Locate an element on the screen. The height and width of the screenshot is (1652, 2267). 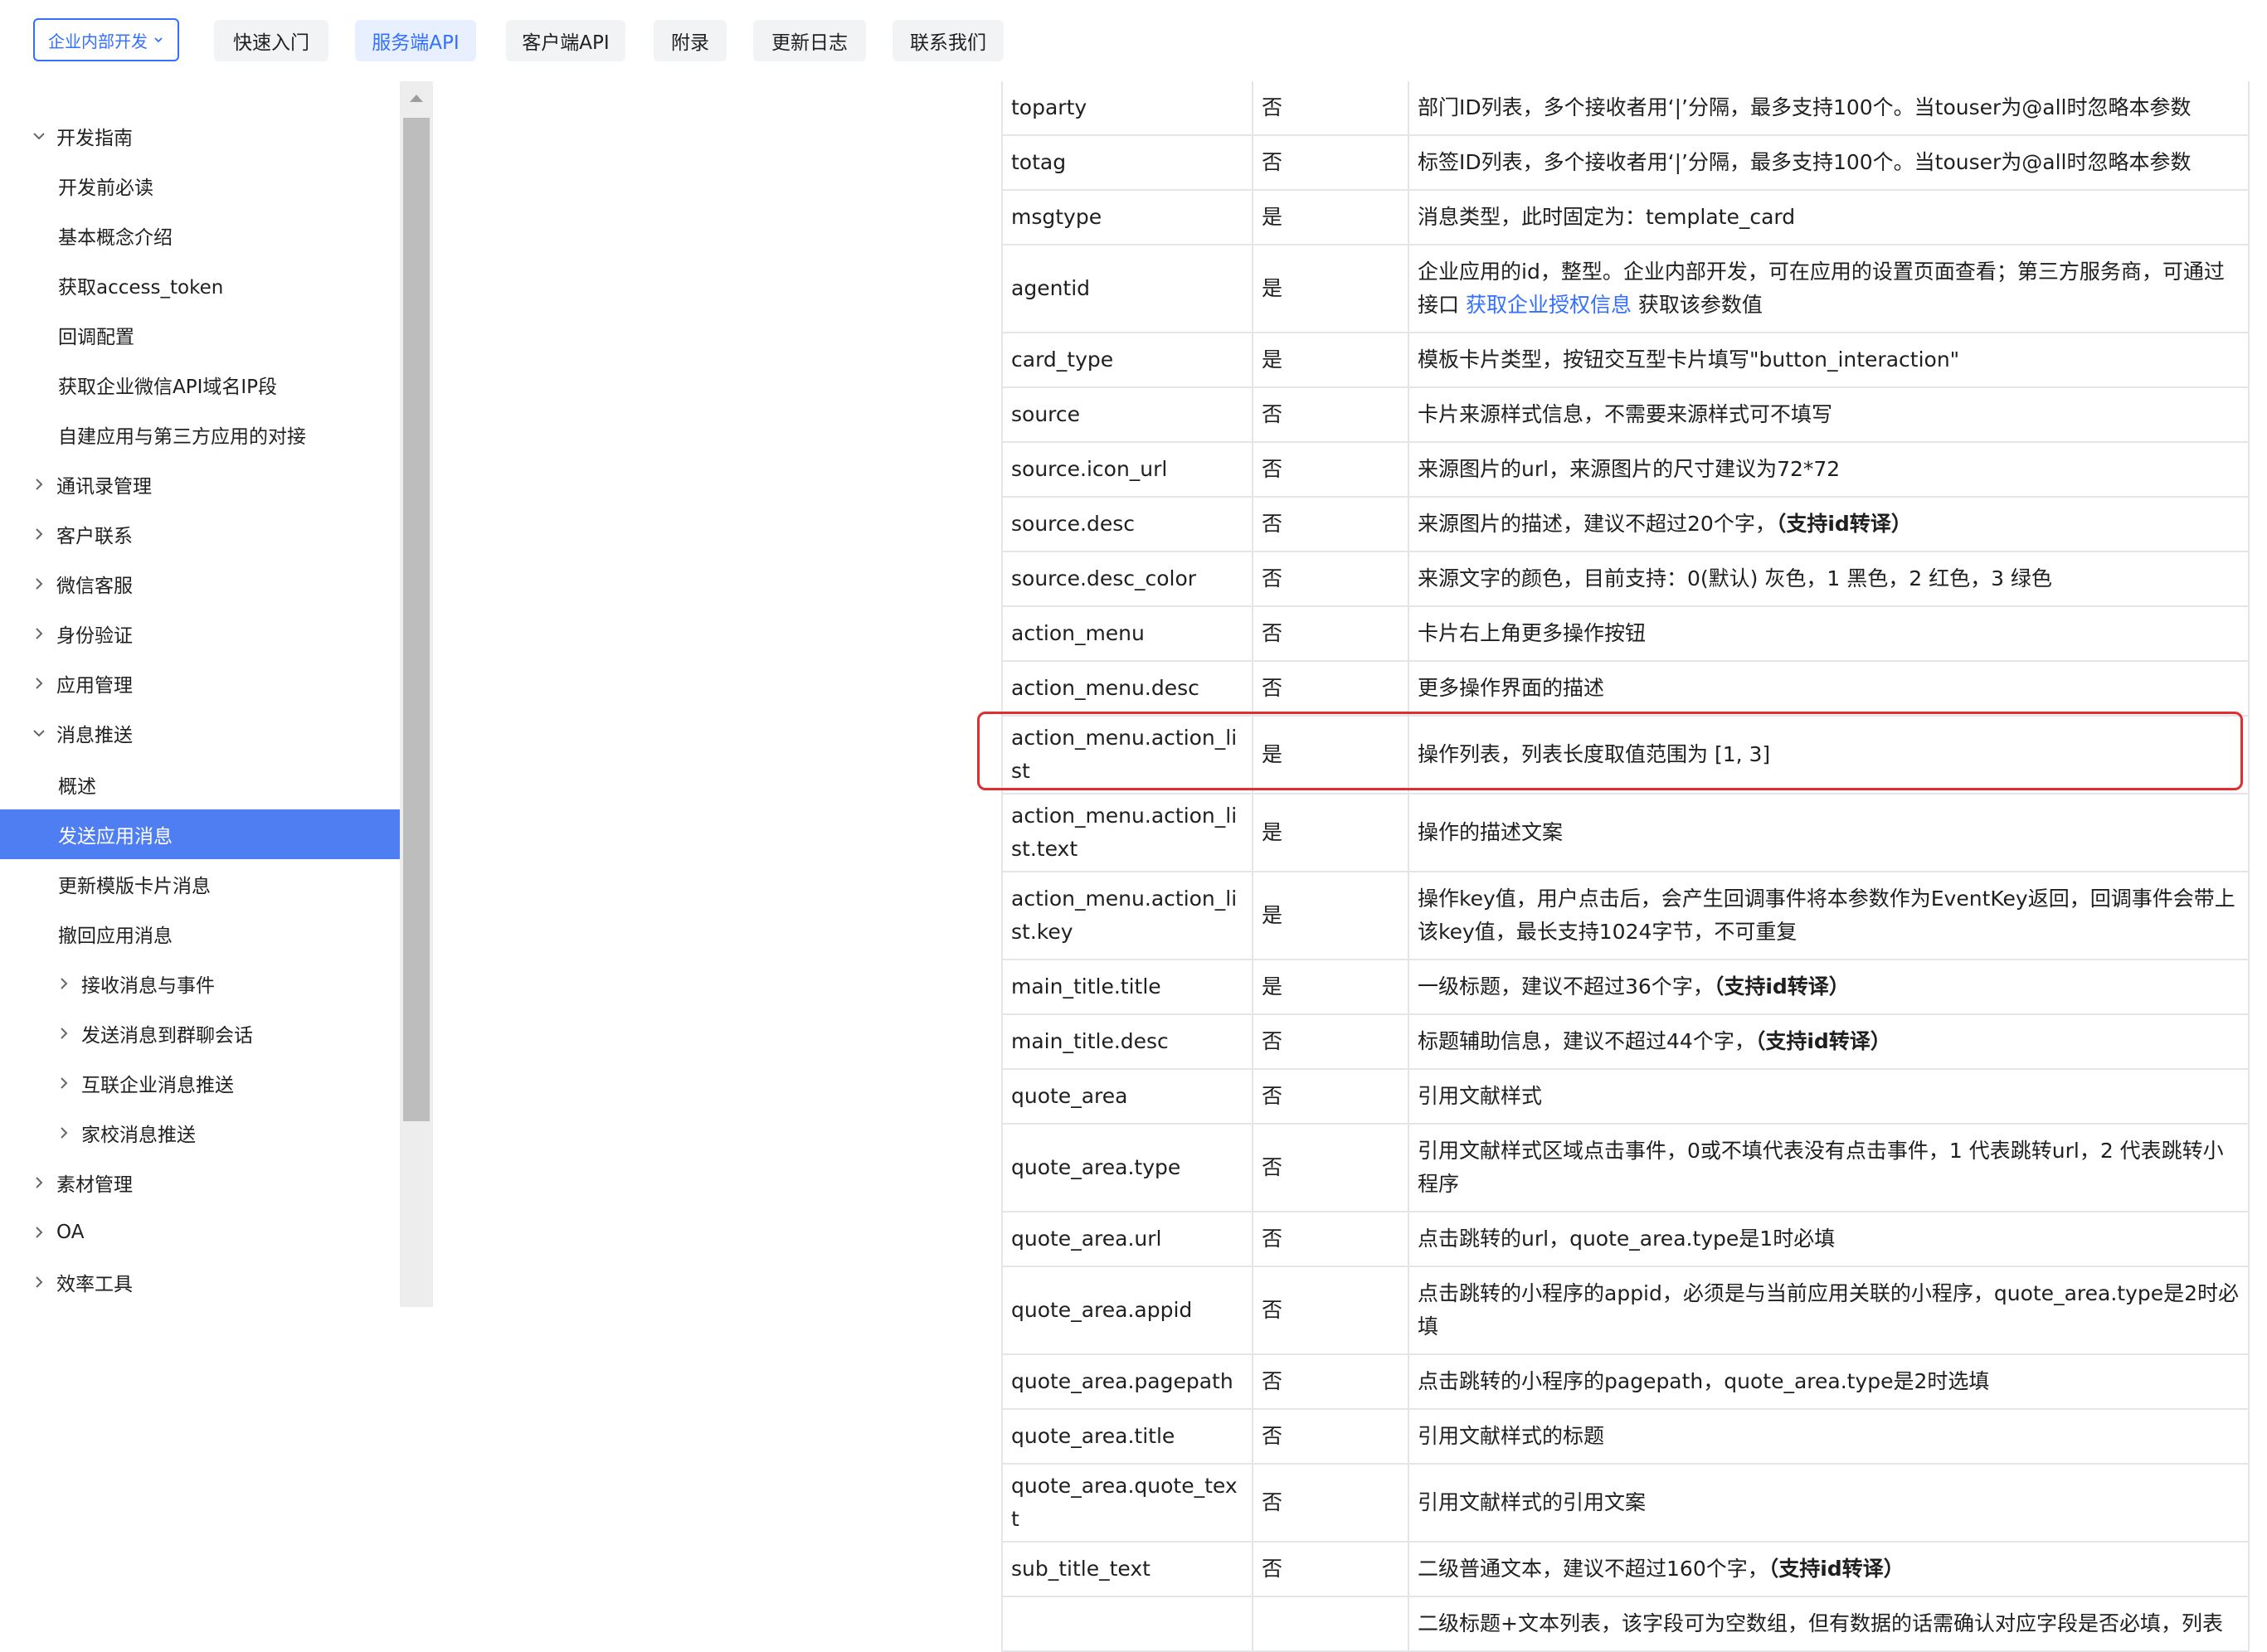
sidebar-item: 互联企业消息推送 is located at coordinates (200, 1083).